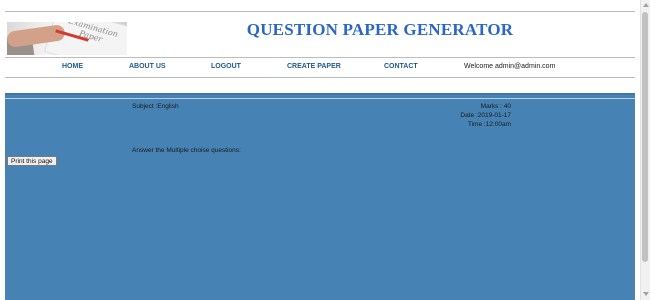 The height and width of the screenshot is (300, 650). What do you see at coordinates (489, 124) in the screenshot?
I see `time-label: Time :12:00am` at bounding box center [489, 124].